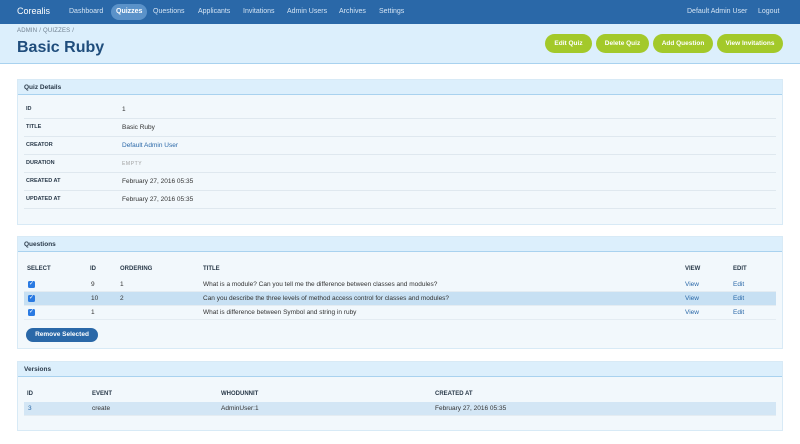 The height and width of the screenshot is (444, 800). Describe the element at coordinates (150, 145) in the screenshot. I see `creator-link: Default Admin User` at that location.